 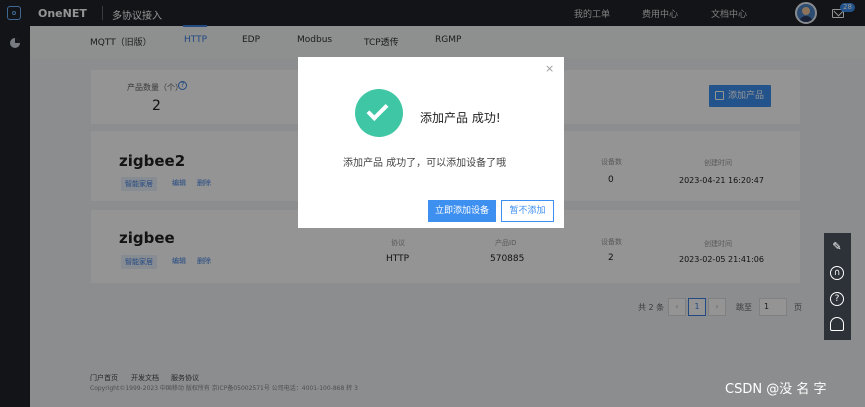 What do you see at coordinates (837, 299) in the screenshot?
I see `help-icon: ?` at bounding box center [837, 299].